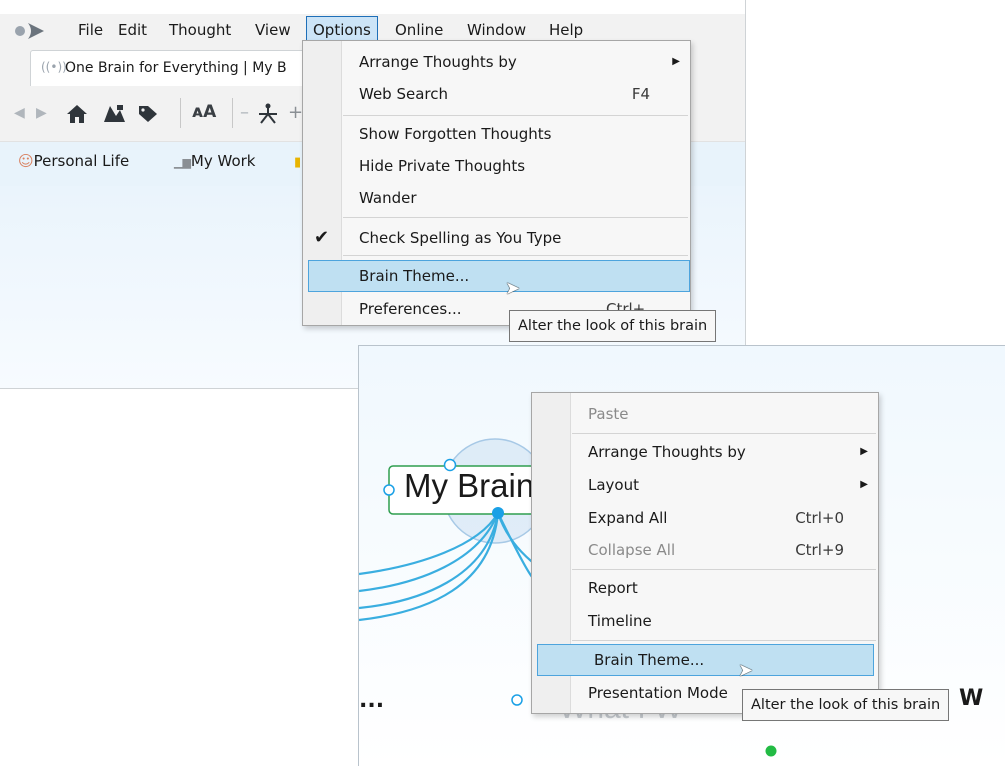 The width and height of the screenshot is (1005, 766). I want to click on node-my-brain: My Brain, so click(469, 486).